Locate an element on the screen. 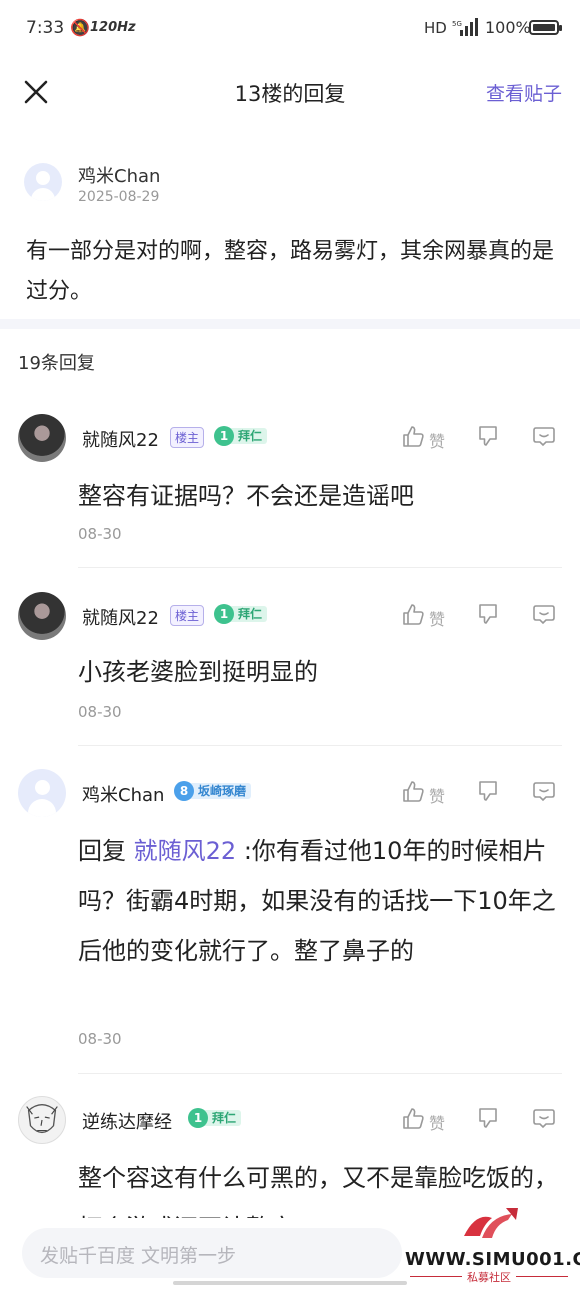  mention-link: 就随风22 is located at coordinates (185, 851).